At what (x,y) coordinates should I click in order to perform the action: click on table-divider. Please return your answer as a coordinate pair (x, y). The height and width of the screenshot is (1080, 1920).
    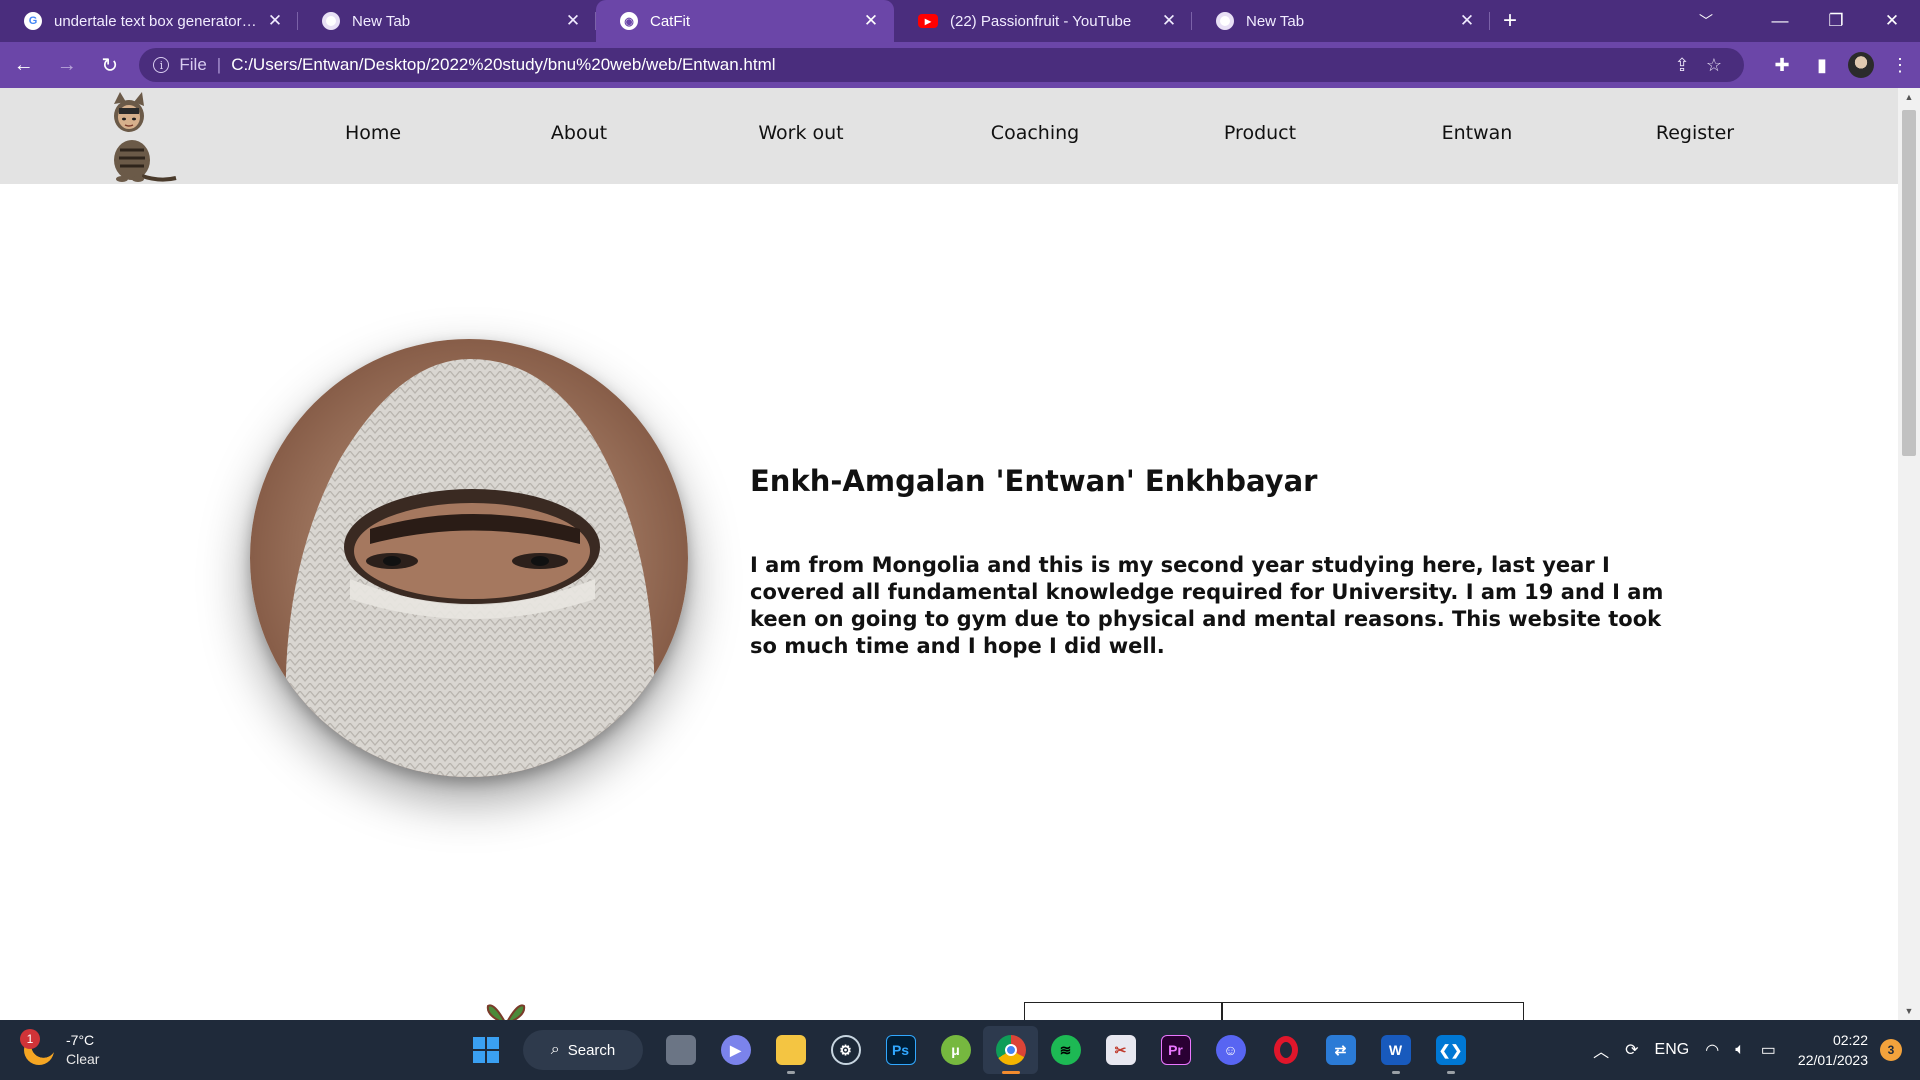
    Looking at the image, I should click on (1222, 1011).